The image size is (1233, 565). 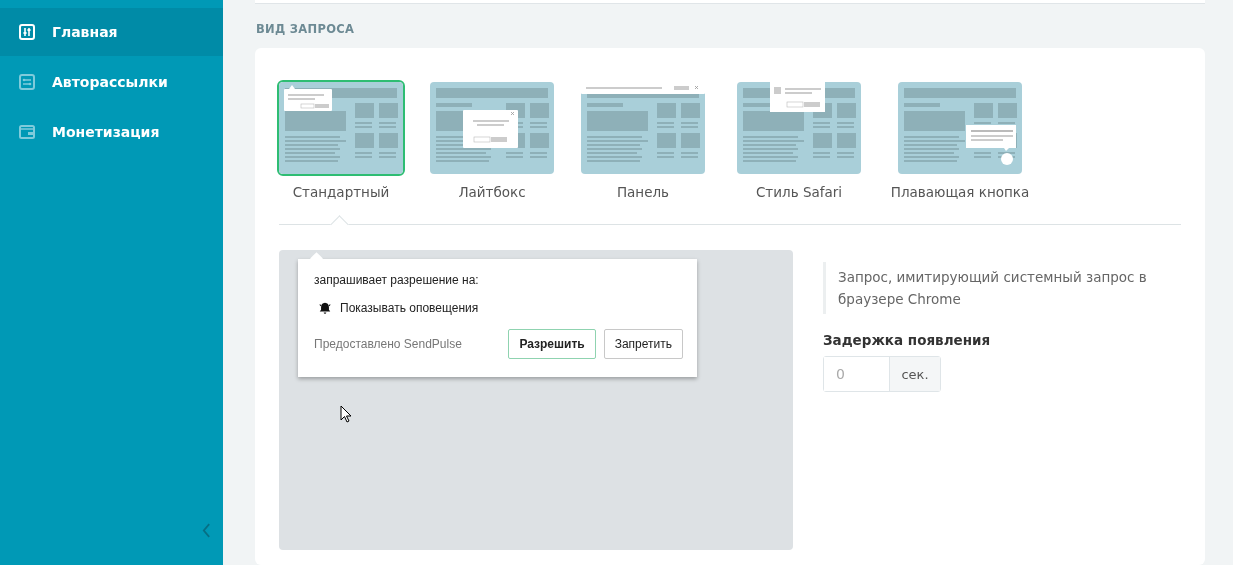 I want to click on bell-icon, so click(x=325, y=308).